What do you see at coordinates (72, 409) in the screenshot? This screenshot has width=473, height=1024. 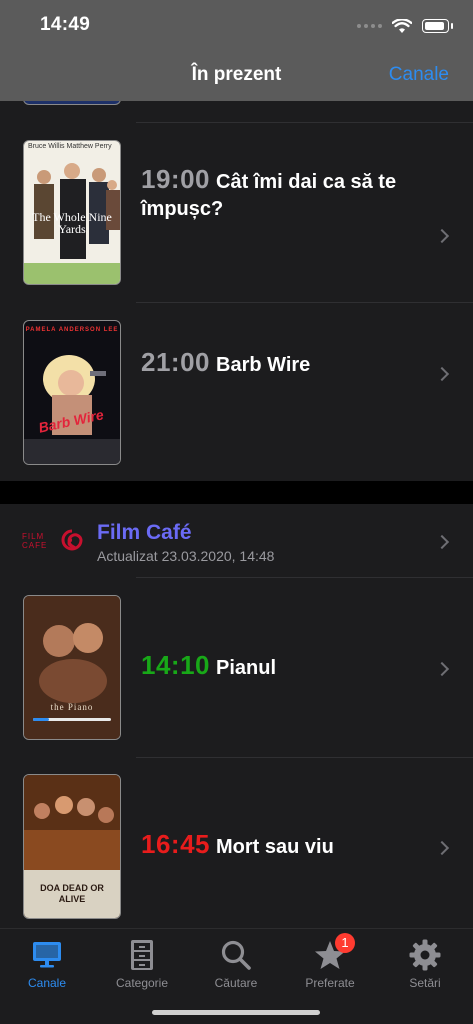 I see `poster-figures` at bounding box center [72, 409].